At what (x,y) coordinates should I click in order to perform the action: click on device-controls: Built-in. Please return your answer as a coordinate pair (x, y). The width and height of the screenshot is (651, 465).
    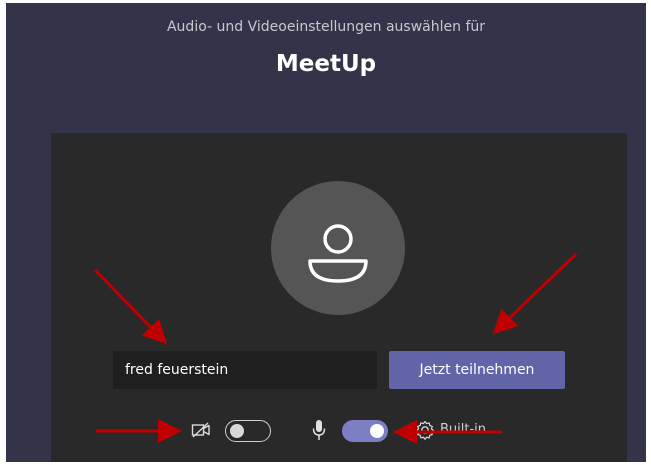
    Looking at the image, I should click on (339, 430).